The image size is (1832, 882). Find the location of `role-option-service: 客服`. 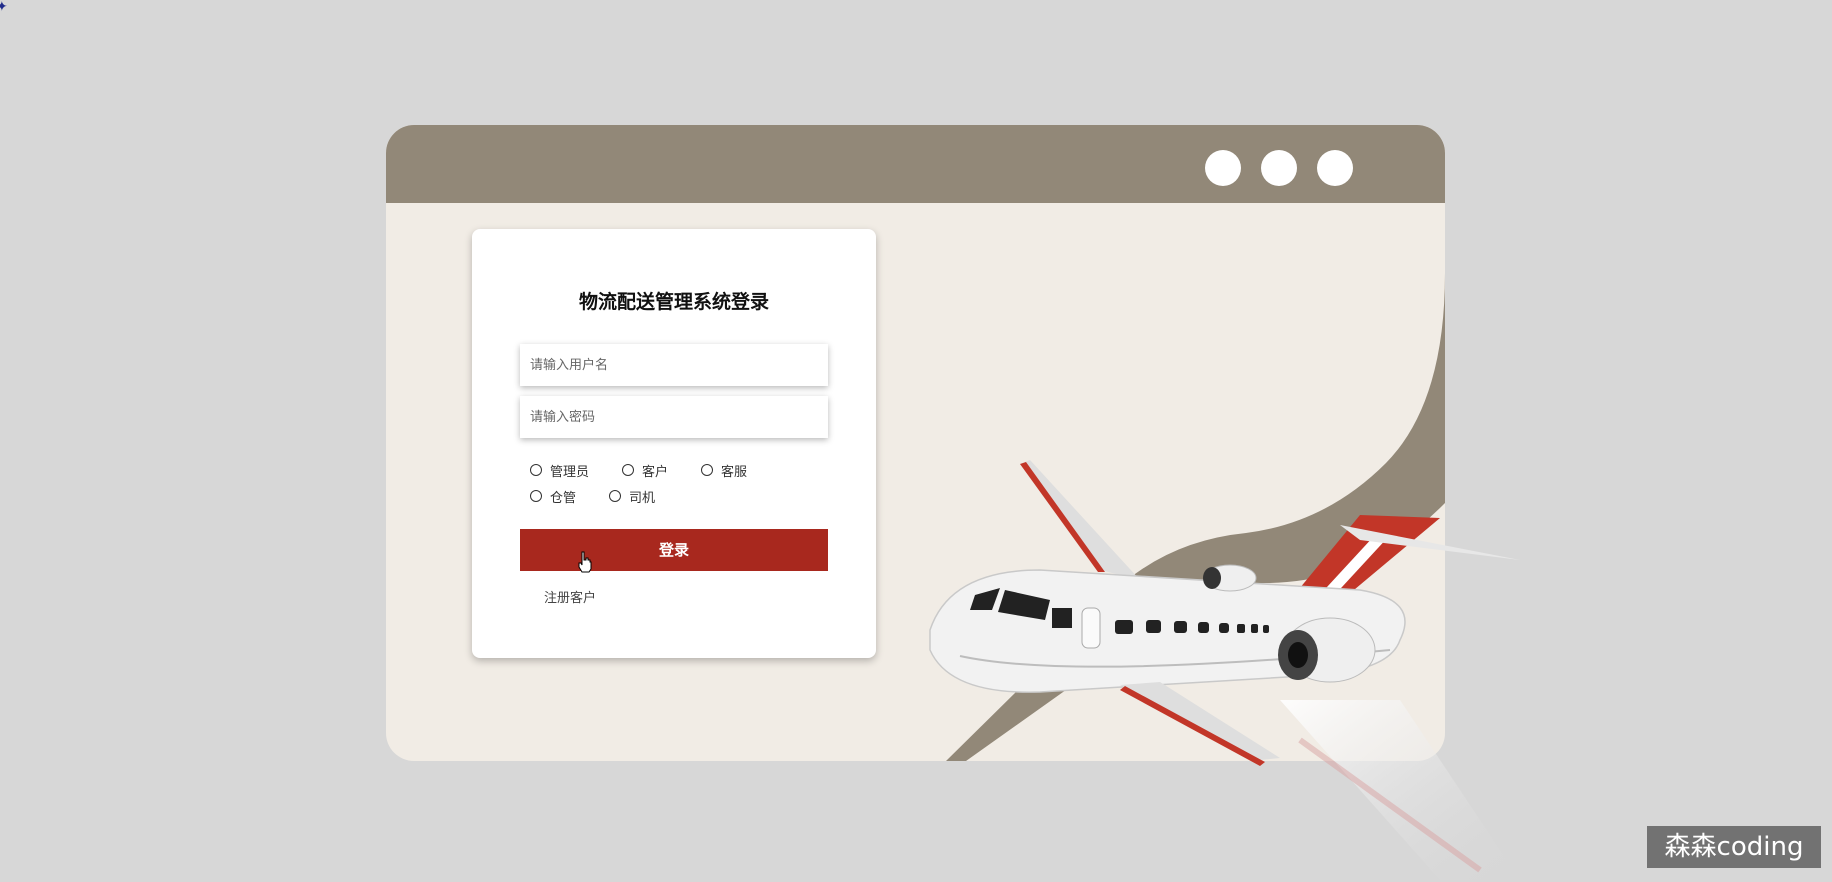

role-option-service: 客服 is located at coordinates (724, 471).